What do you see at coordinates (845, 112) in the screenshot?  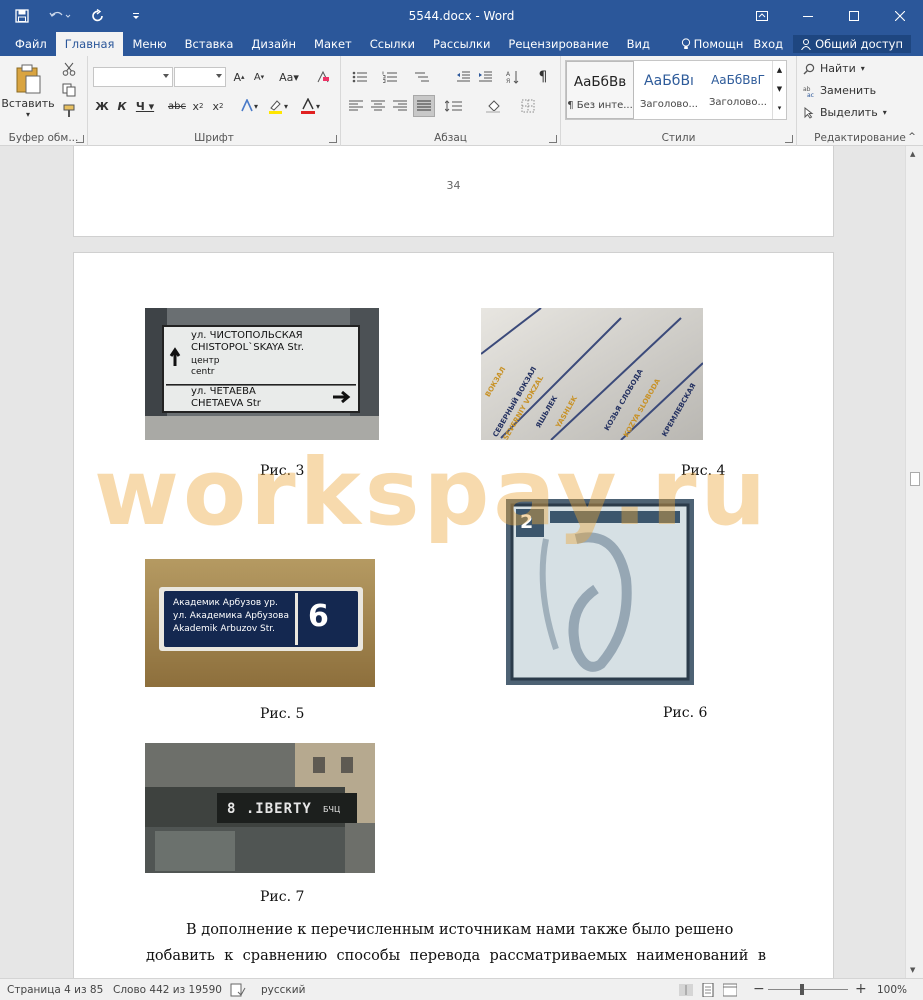 I see `select-button: Выделить ▾` at bounding box center [845, 112].